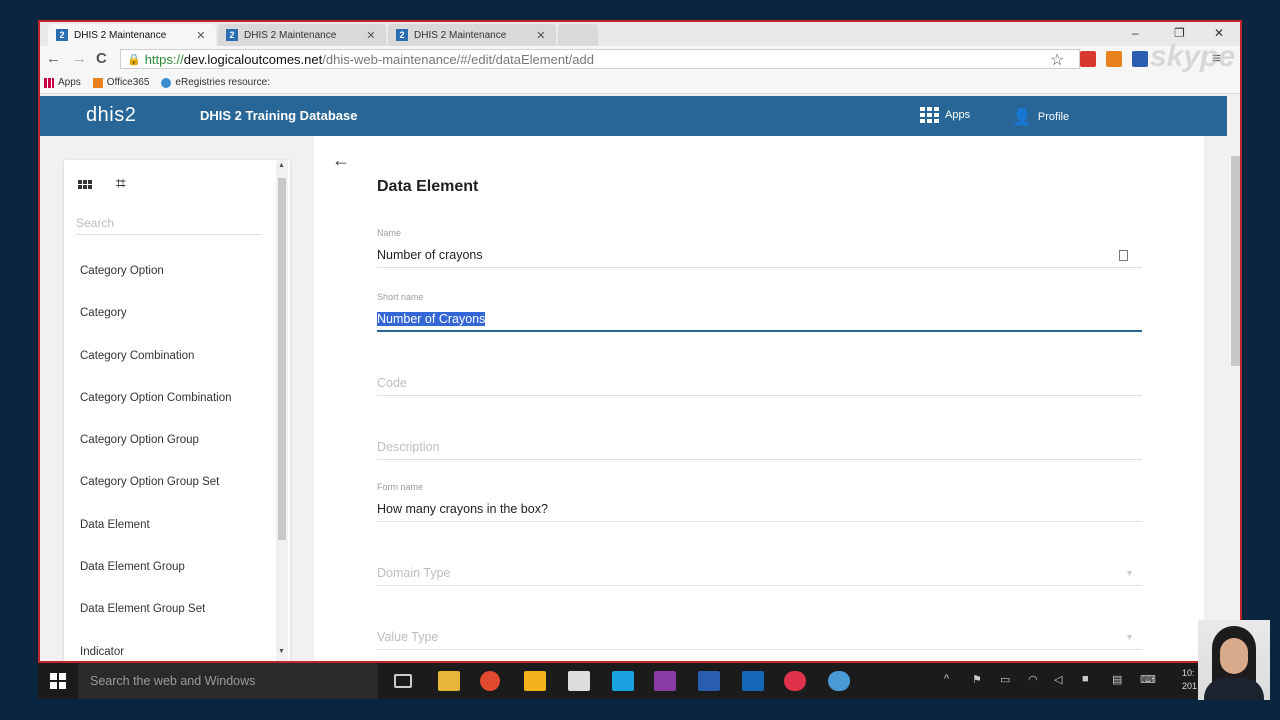 The width and height of the screenshot is (1280, 720). What do you see at coordinates (490, 681) in the screenshot?
I see `chrome-icon` at bounding box center [490, 681].